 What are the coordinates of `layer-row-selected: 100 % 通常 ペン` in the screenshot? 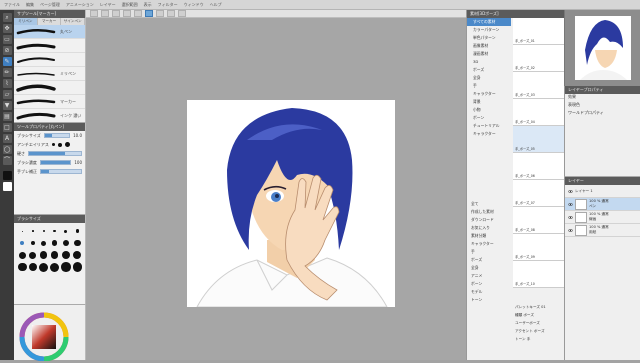 It's located at (602, 204).